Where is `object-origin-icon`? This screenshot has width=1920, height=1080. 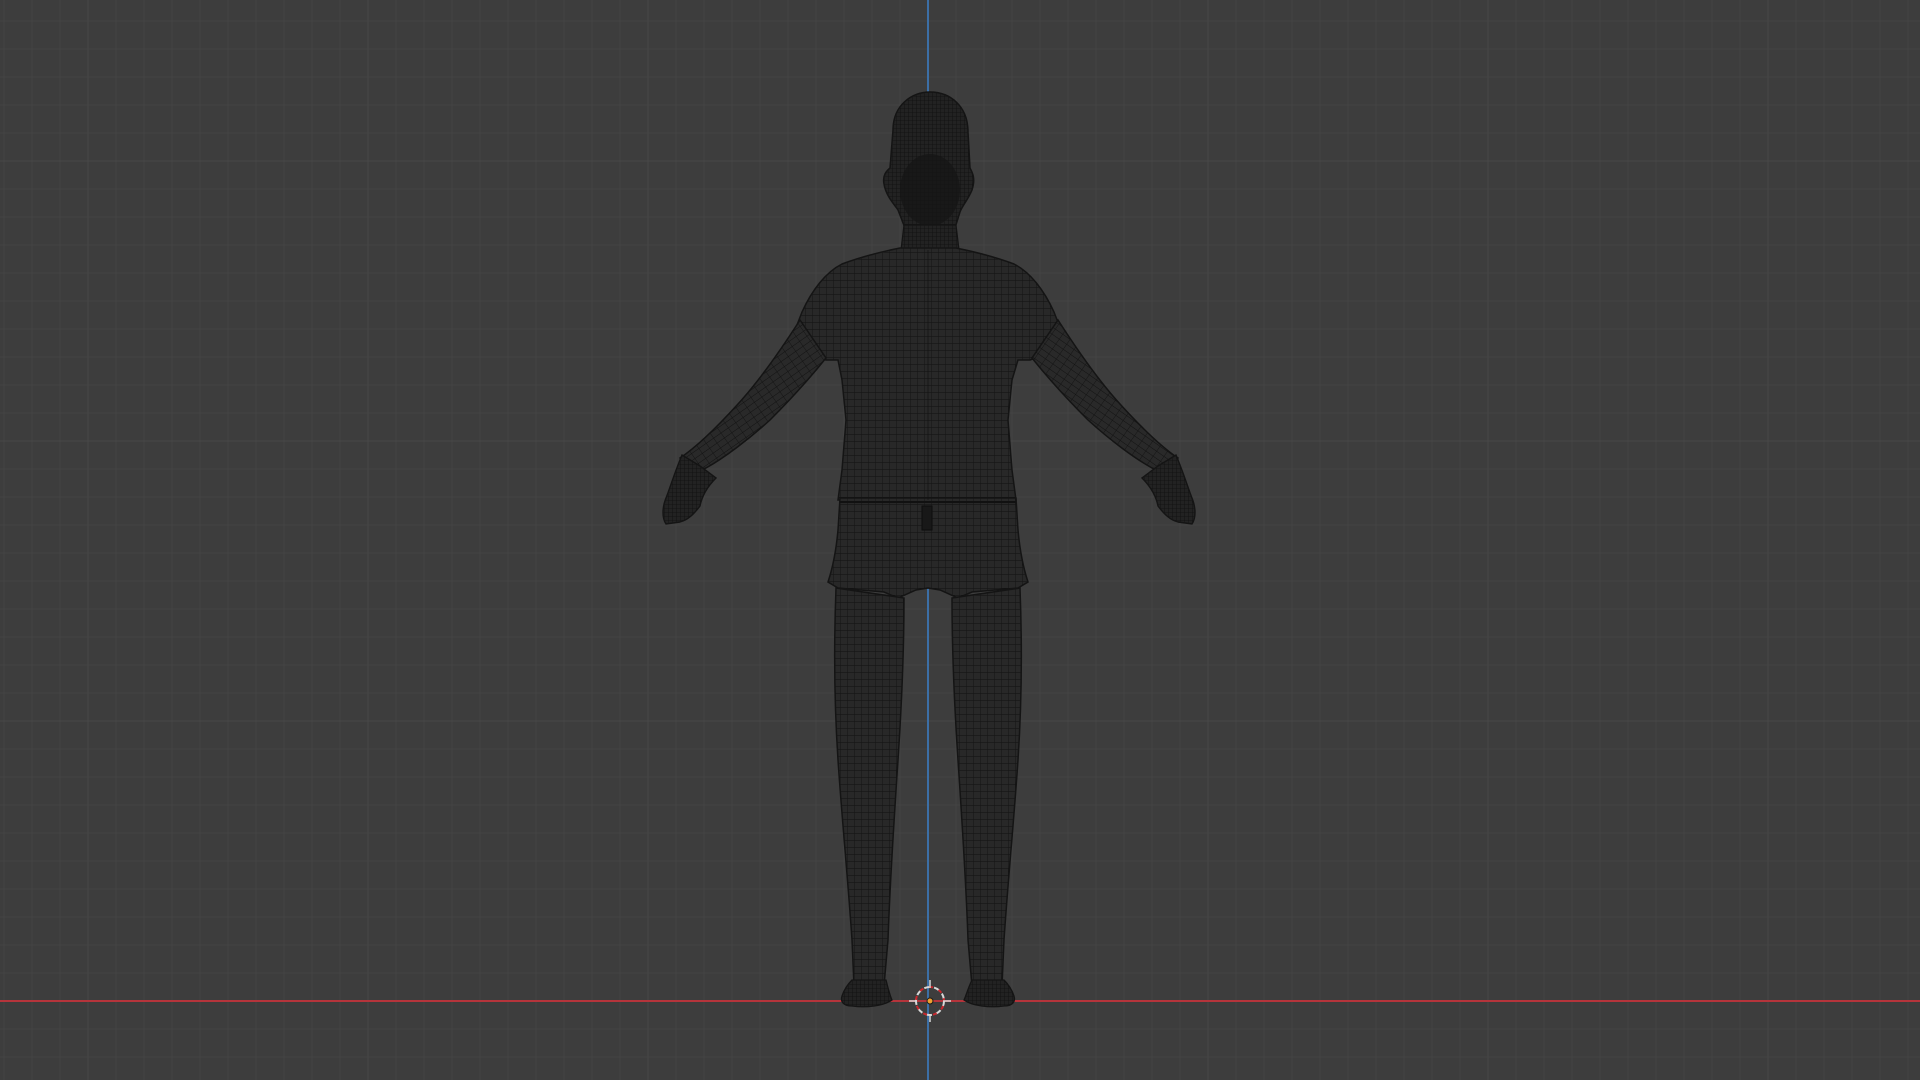 object-origin-icon is located at coordinates (930, 1001).